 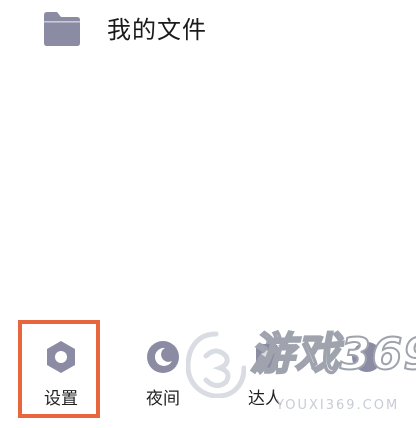 I want to click on expert-badge-icon, so click(x=267, y=357).